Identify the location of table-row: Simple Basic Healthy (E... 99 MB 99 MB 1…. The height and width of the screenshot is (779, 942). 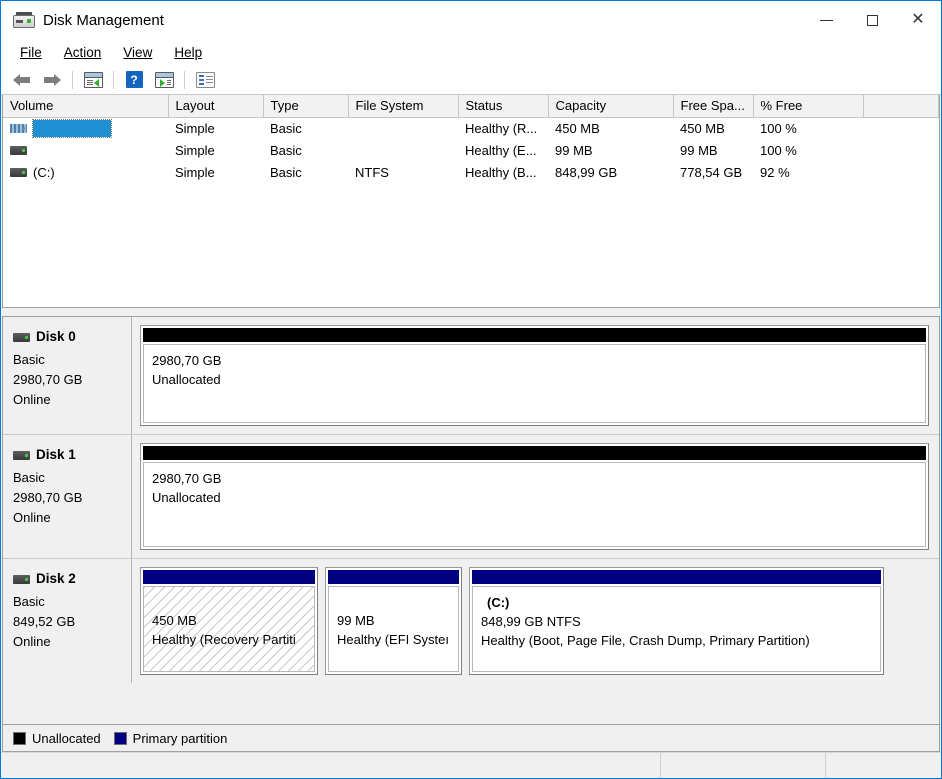
(471, 150).